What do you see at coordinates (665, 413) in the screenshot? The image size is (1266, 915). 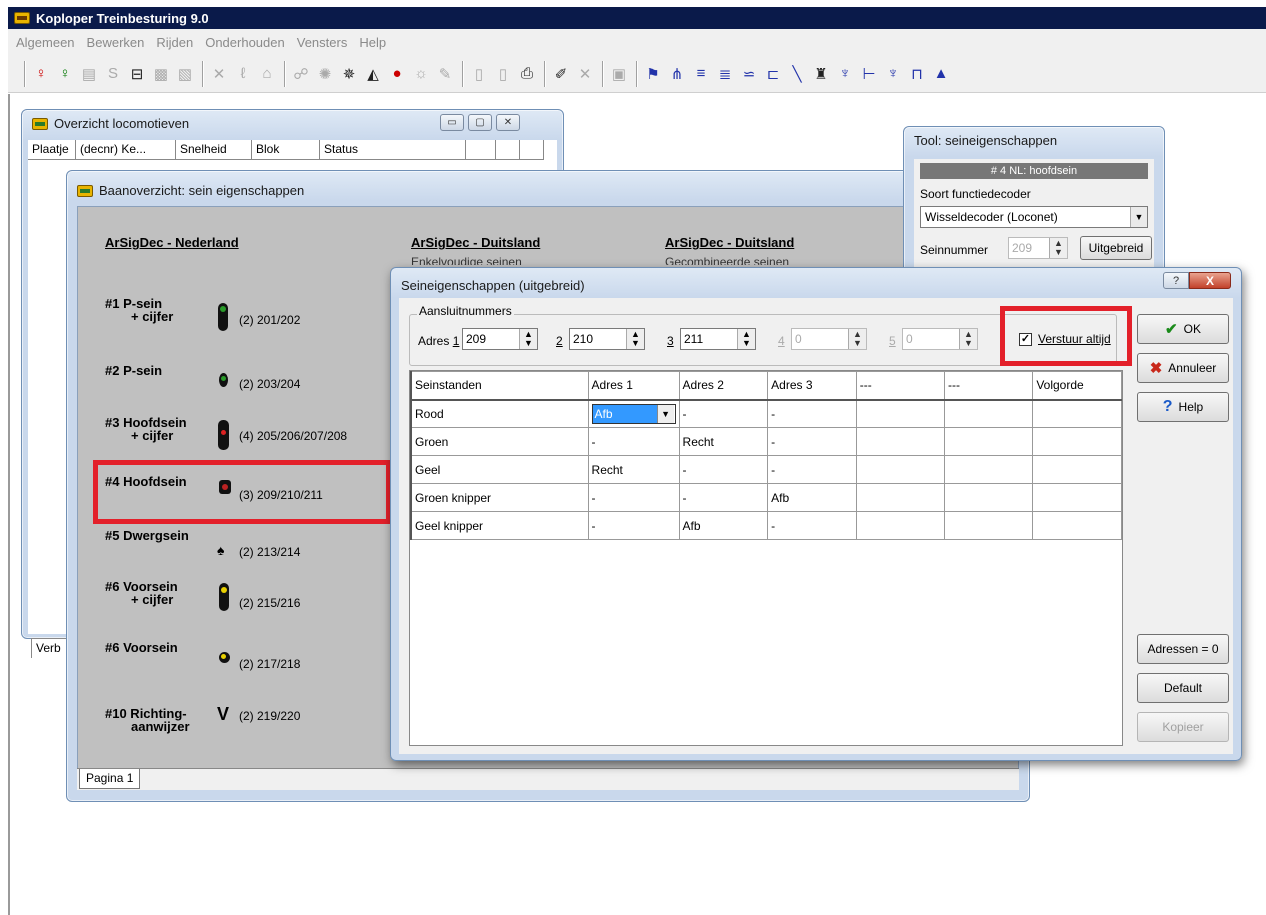 I see `chevron-down-icon: ▼` at bounding box center [665, 413].